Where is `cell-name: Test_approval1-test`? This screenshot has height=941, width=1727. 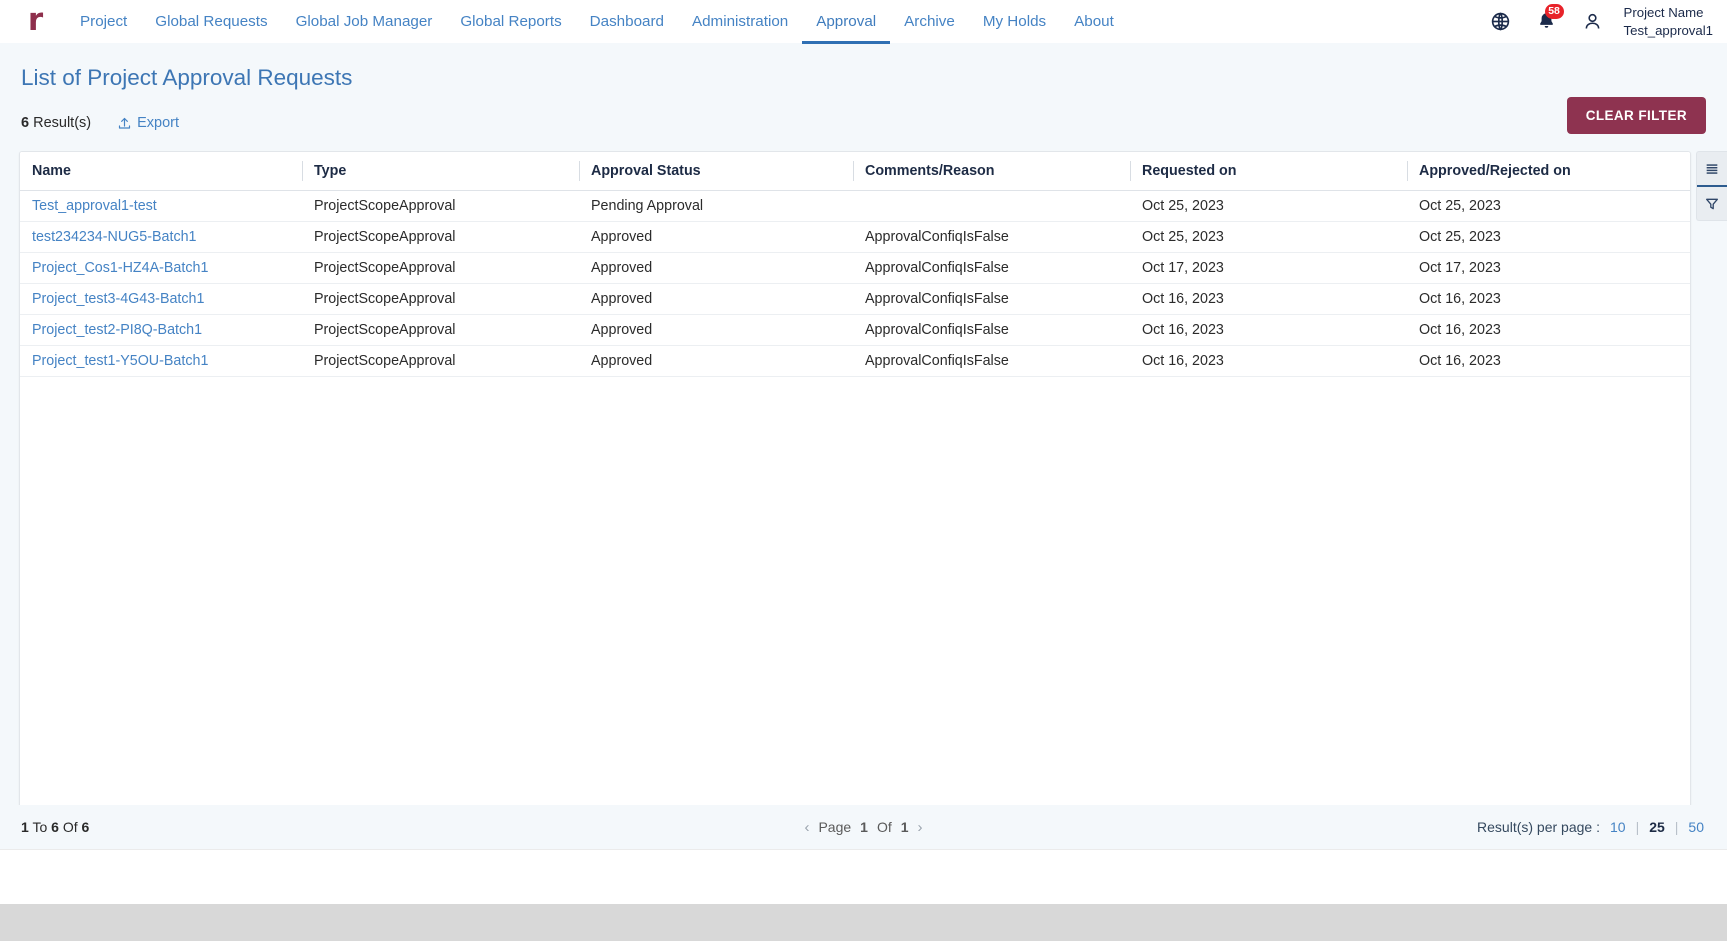
cell-name: Test_approval1-test is located at coordinates (161, 206).